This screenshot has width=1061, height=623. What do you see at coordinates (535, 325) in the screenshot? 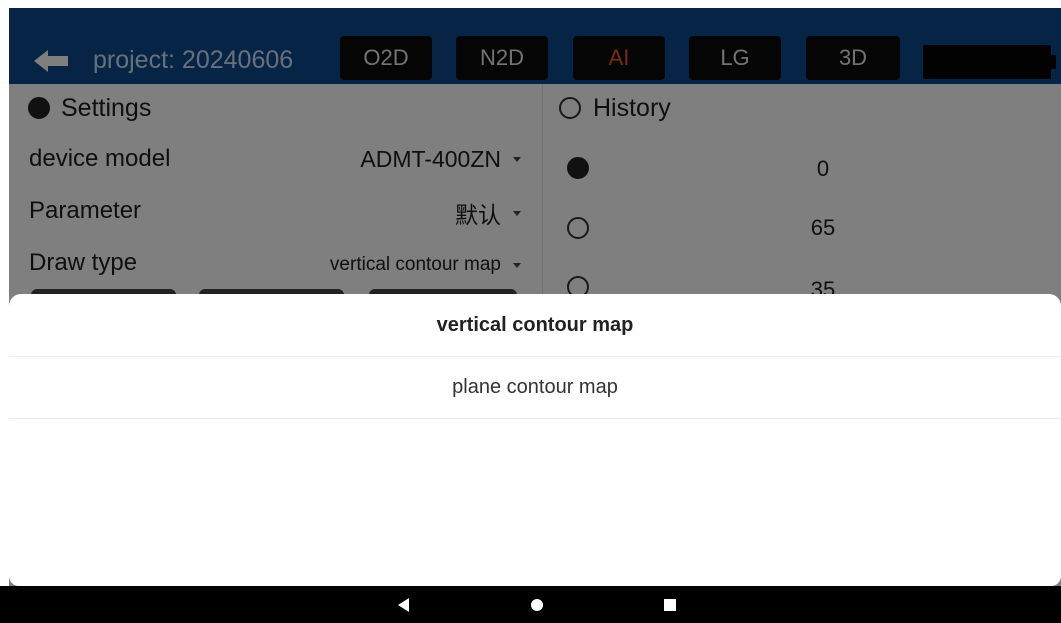
I see `option-vertical-contour-map: vertical contour map` at bounding box center [535, 325].